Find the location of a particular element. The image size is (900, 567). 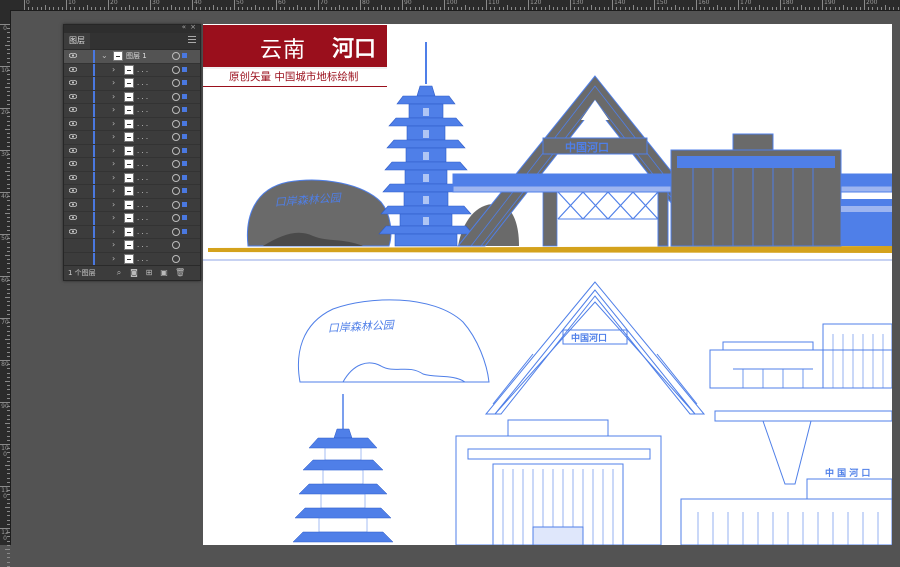

layer-row-parent: ⌄ 图层 1 is located at coordinates (132, 57).